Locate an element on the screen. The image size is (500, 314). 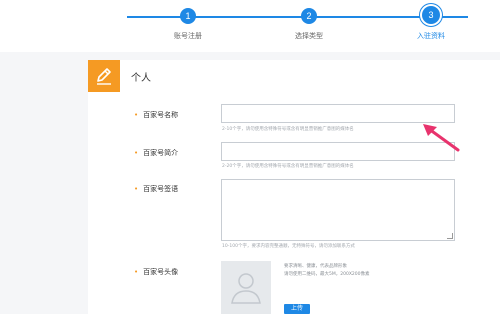
annotation-arrow-icon is located at coordinates (441, 138).